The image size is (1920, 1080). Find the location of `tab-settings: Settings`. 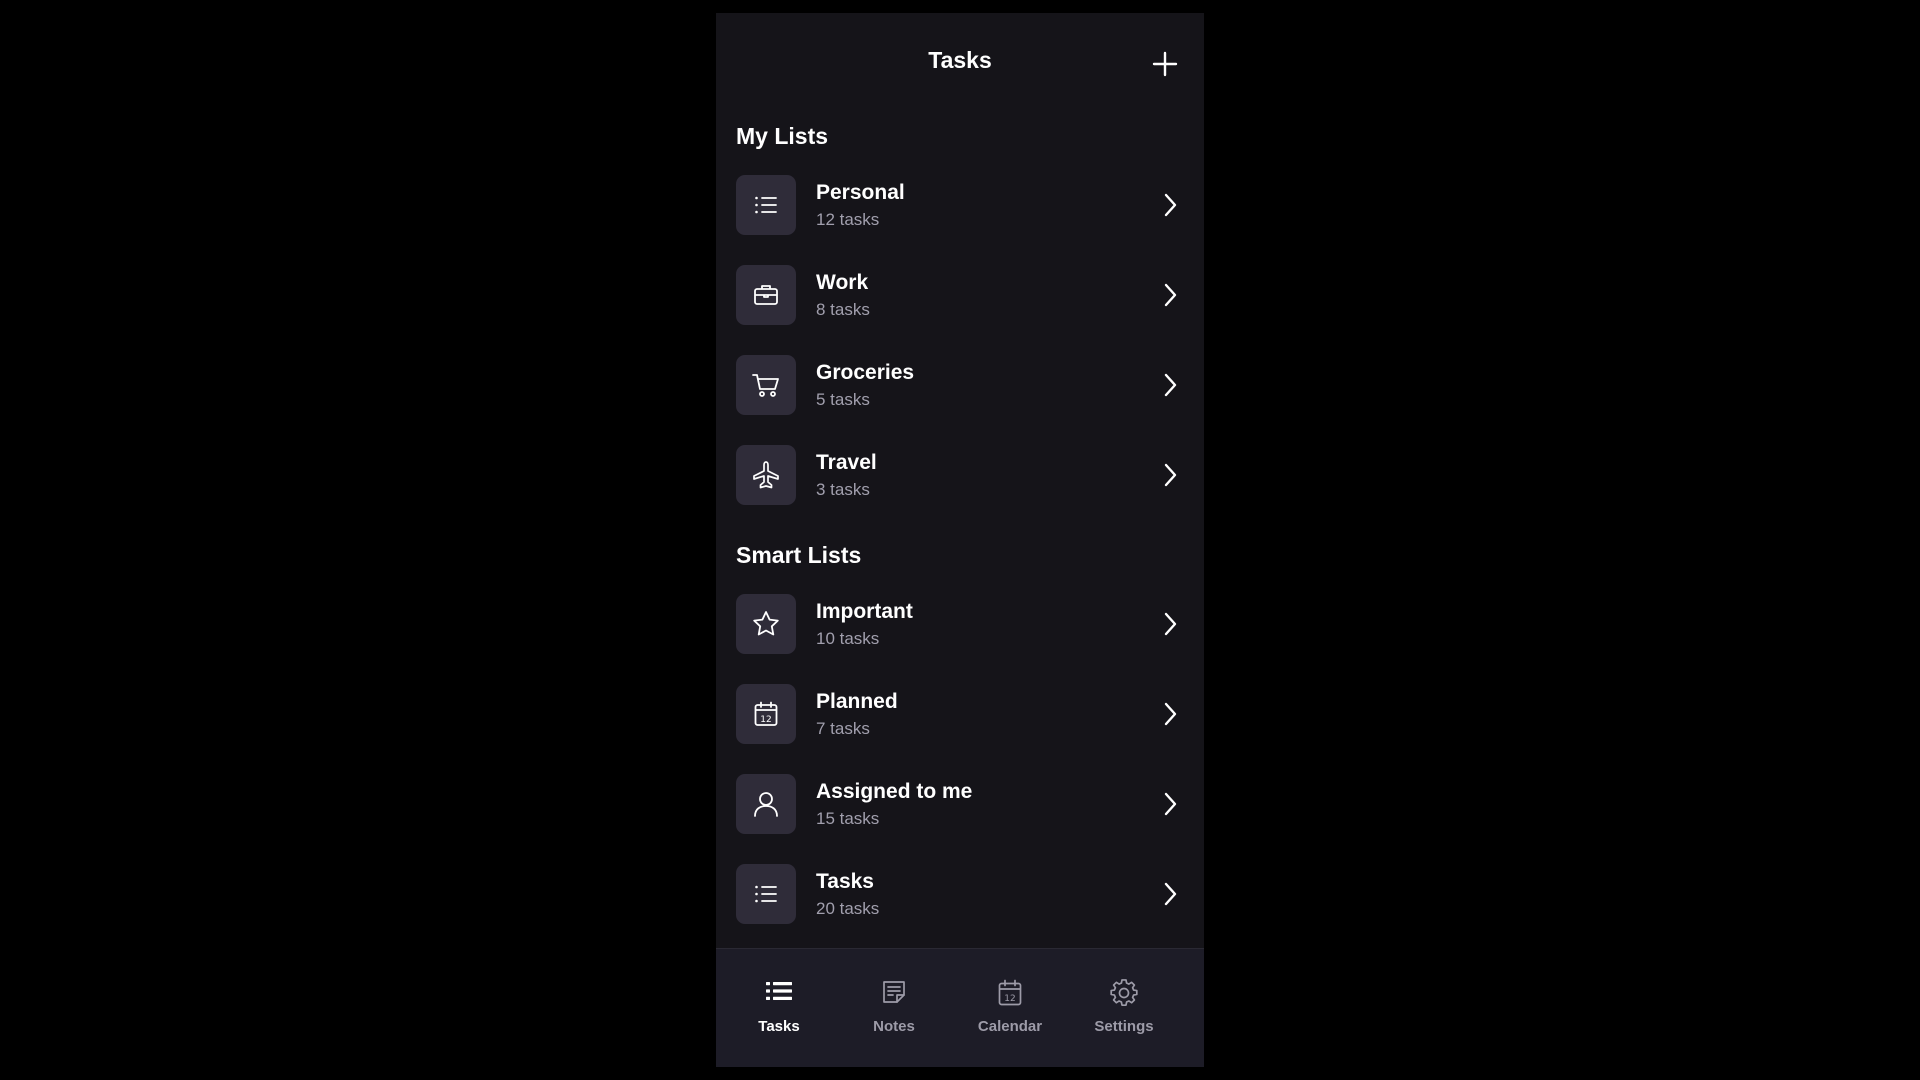

tab-settings: Settings is located at coordinates (1124, 1008).